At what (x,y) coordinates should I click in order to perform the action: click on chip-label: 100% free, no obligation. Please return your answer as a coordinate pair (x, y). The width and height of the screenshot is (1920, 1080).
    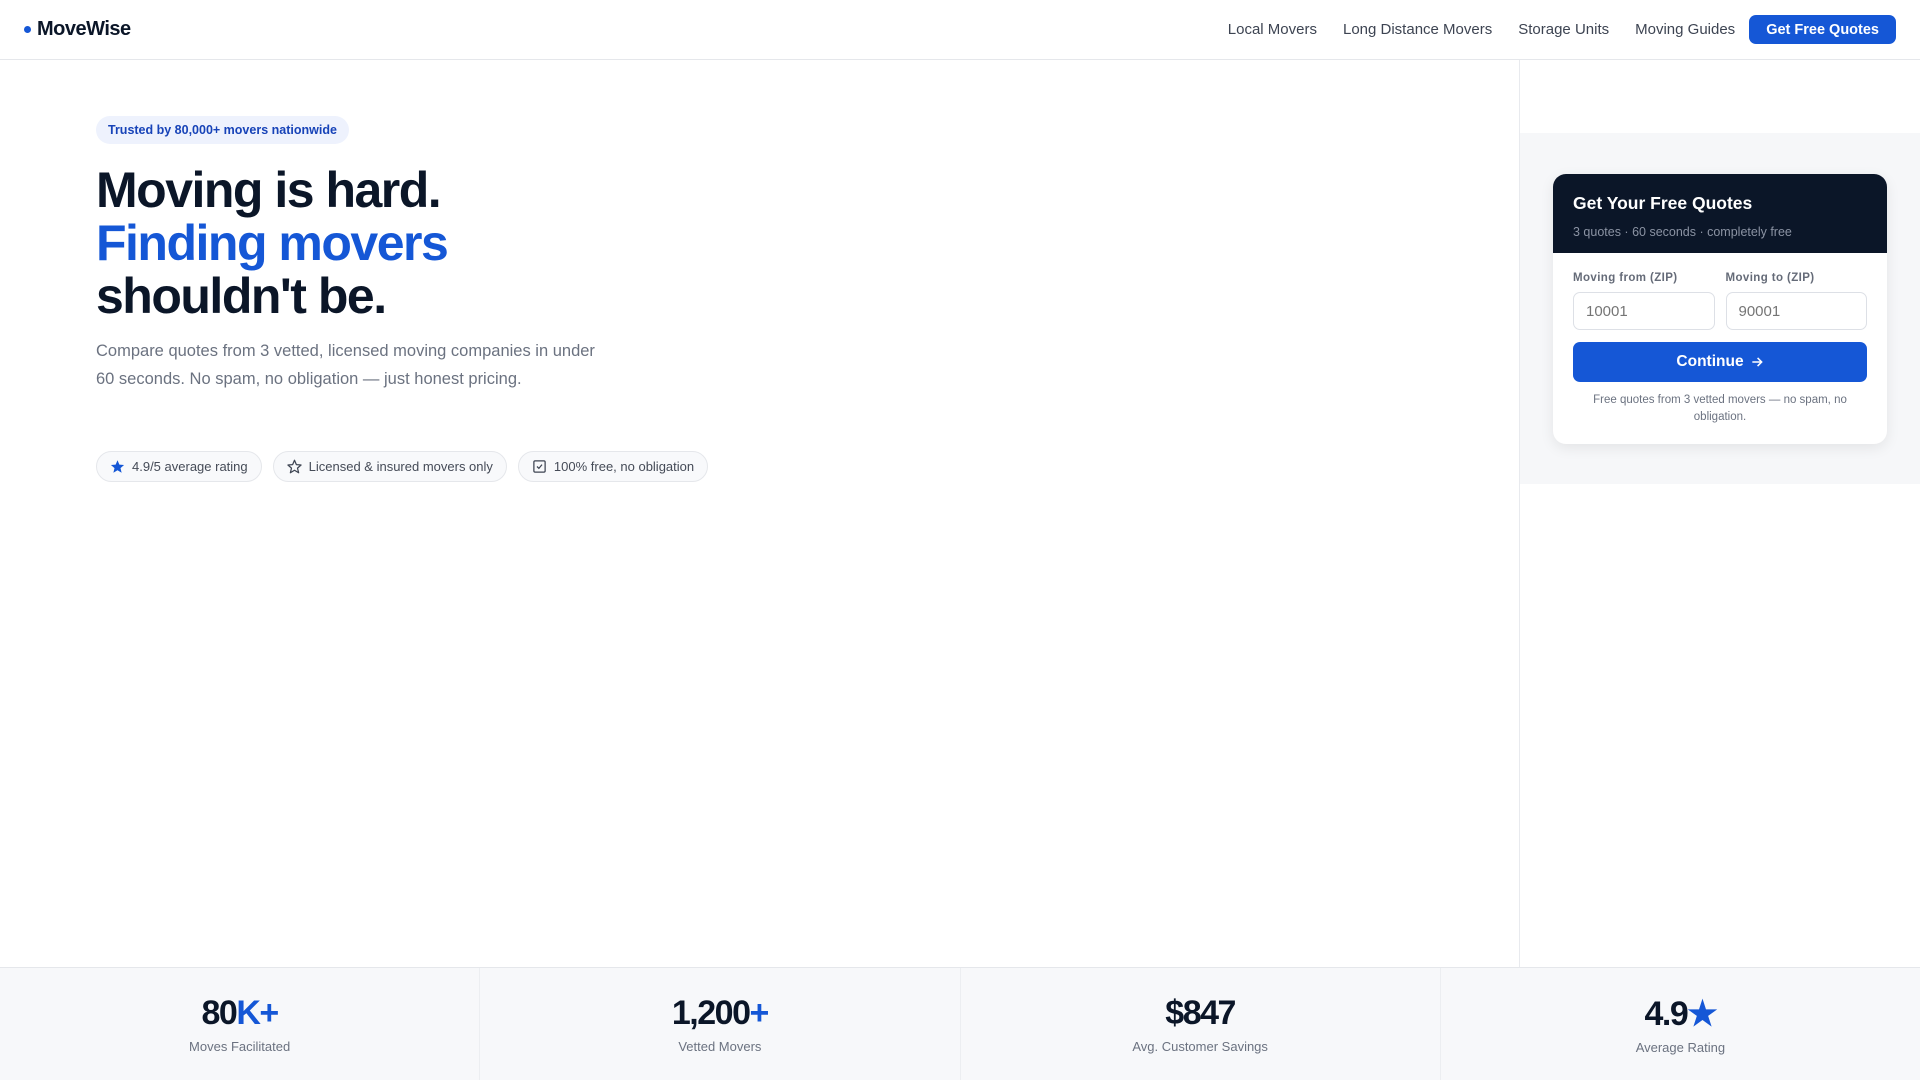
    Looking at the image, I should click on (624, 466).